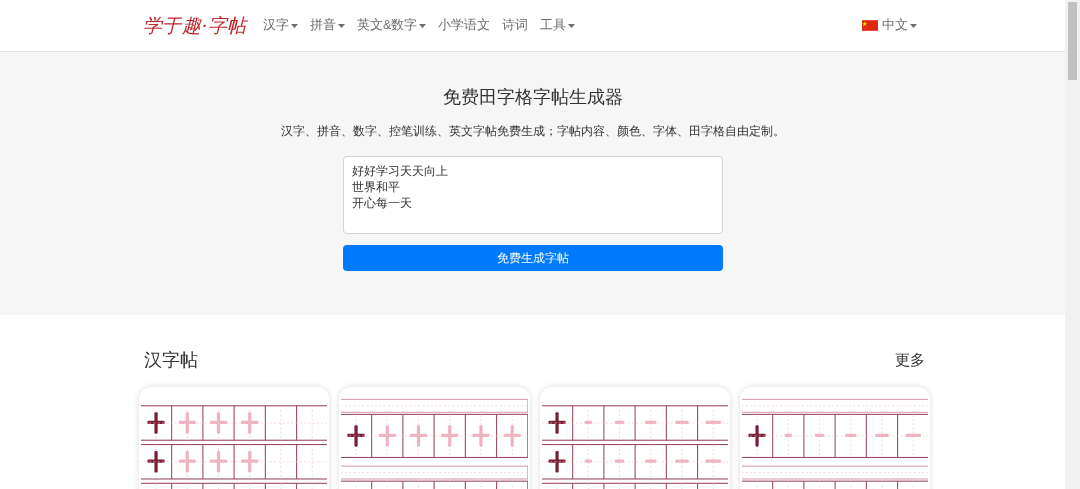  What do you see at coordinates (532, 195) in the screenshot?
I see `text-input-field: 好好学习天天向上 世界和平 开心每一天` at bounding box center [532, 195].